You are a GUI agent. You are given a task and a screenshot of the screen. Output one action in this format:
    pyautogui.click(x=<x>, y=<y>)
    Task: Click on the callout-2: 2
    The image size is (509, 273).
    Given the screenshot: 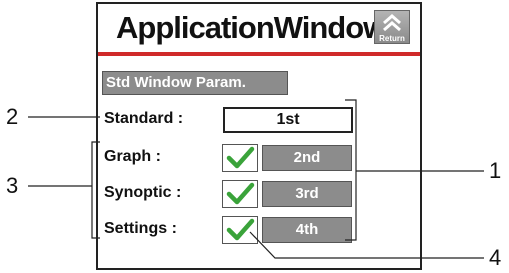 What is the action you would take?
    pyautogui.click(x=12, y=116)
    